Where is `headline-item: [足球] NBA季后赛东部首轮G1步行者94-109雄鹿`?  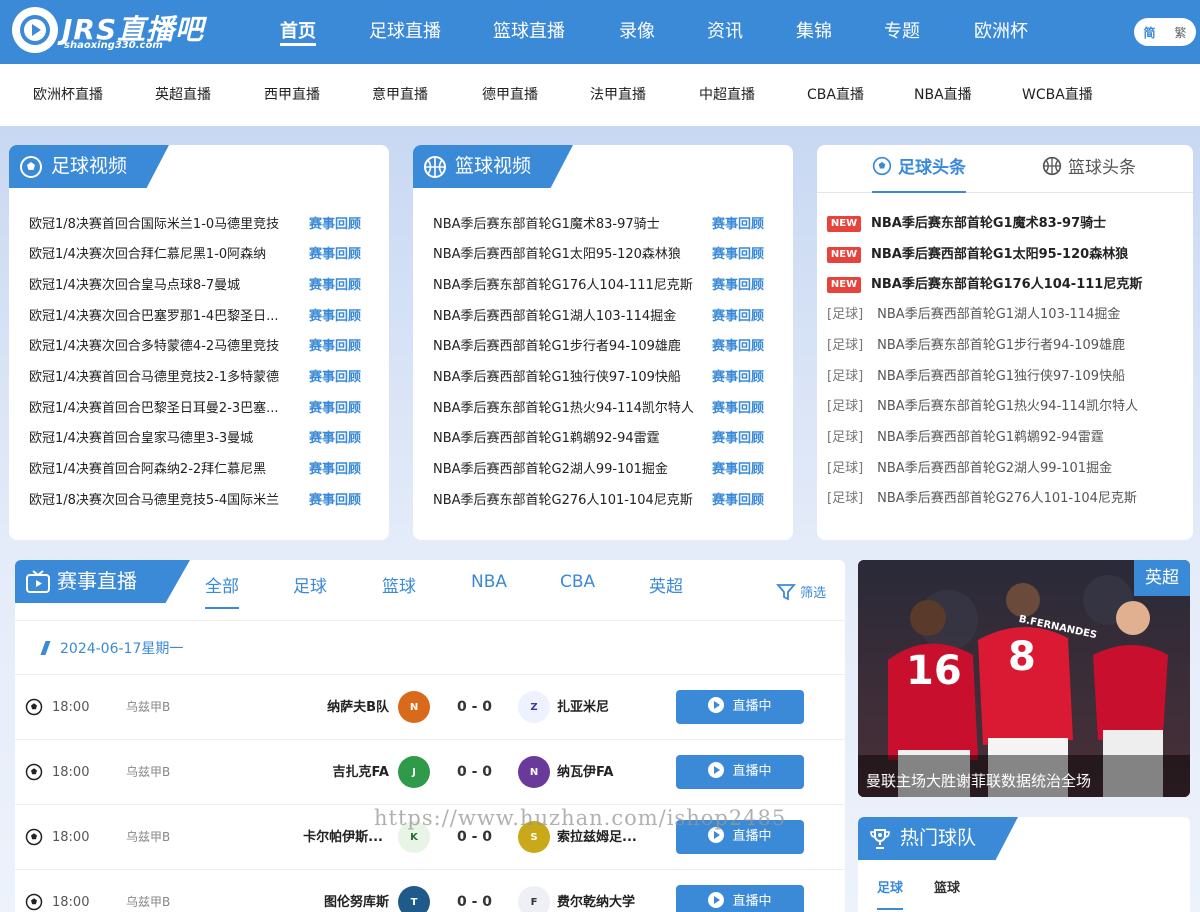 headline-item: [足球] NBA季后赛东部首轮G1步行者94-109雄鹿 is located at coordinates (976, 346).